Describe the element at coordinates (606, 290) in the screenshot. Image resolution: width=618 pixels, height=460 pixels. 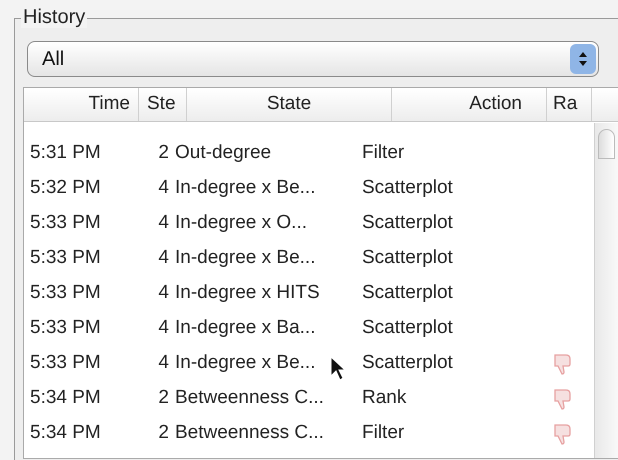
I see `scrollbar` at that location.